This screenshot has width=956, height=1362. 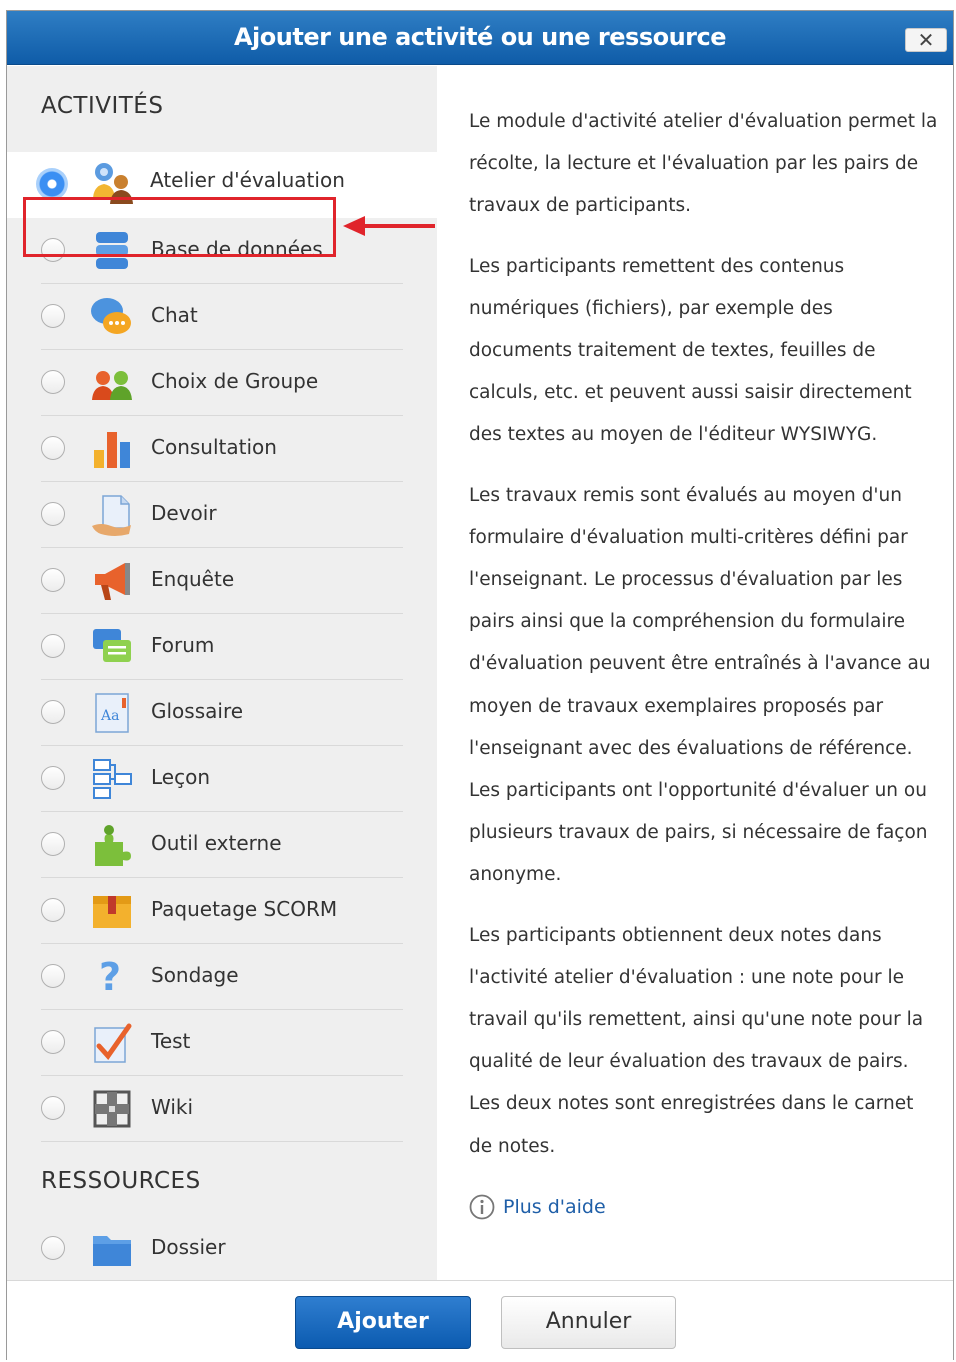 What do you see at coordinates (102, 106) in the screenshot?
I see `activities-heading: ACTIVITÉS` at bounding box center [102, 106].